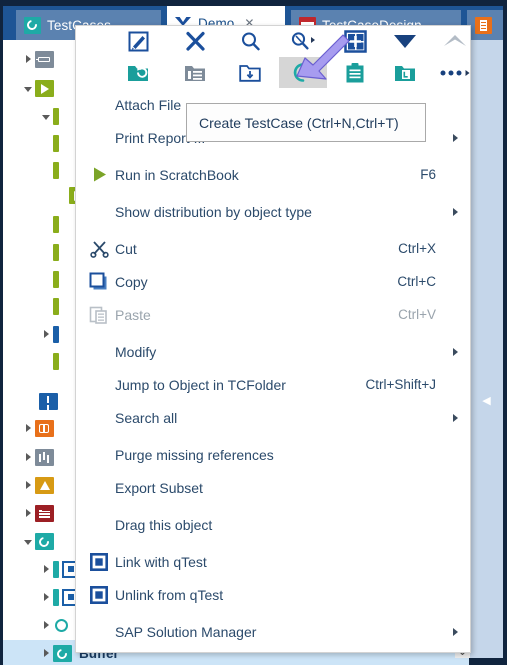  Describe the element at coordinates (355, 41) in the screenshot. I see `add-node-icon` at that location.